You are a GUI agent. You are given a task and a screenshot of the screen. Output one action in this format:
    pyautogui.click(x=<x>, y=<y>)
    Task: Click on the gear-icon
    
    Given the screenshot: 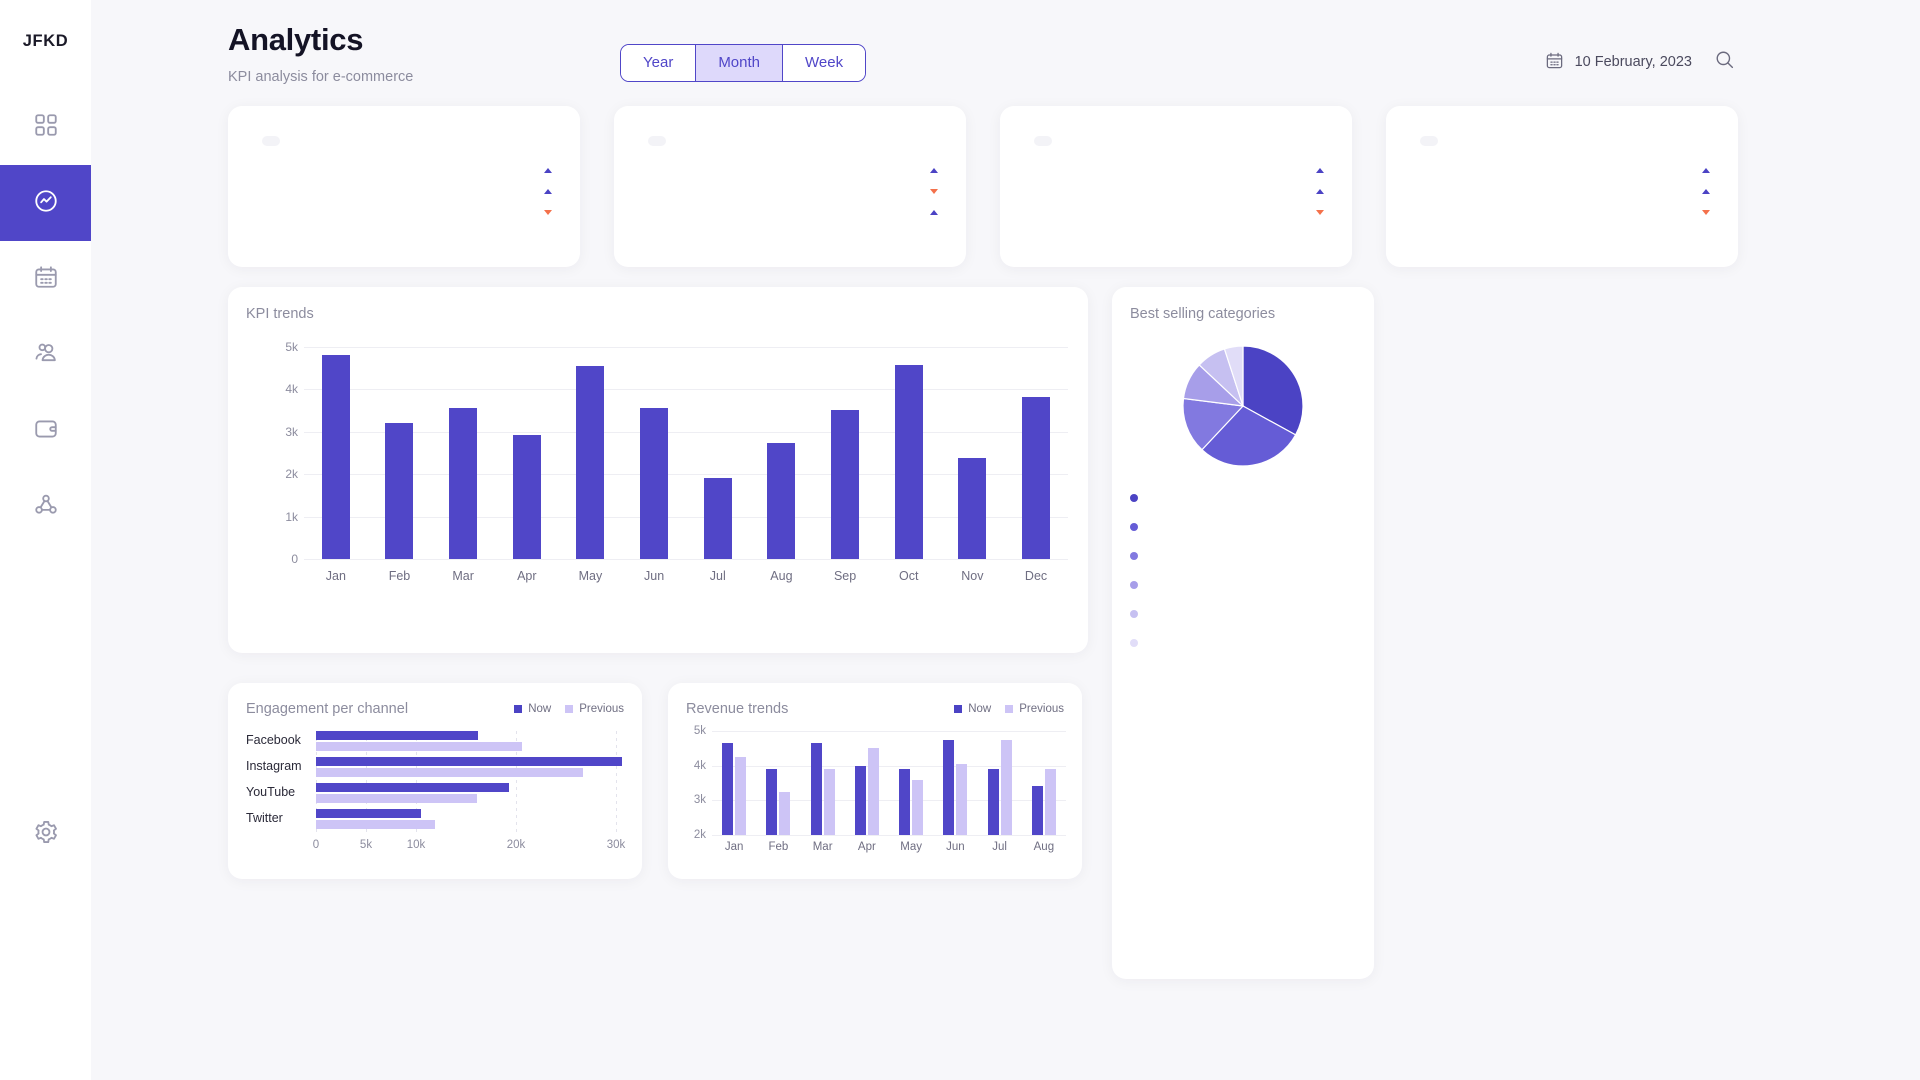 What is the action you would take?
    pyautogui.click(x=46, y=834)
    